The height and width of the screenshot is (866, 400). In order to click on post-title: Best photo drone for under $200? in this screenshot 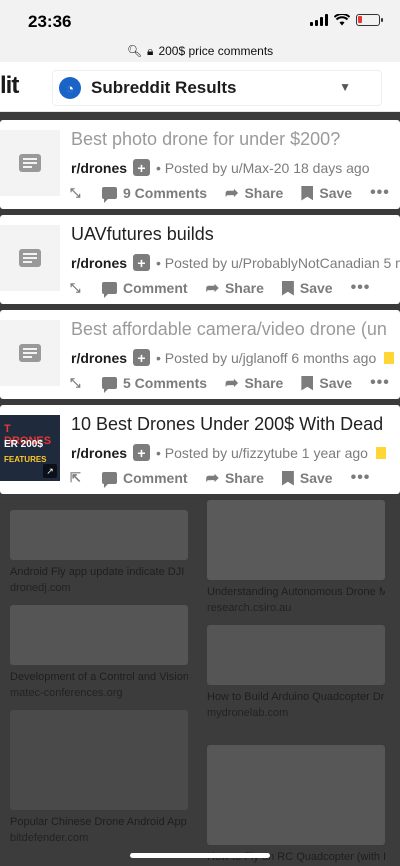, I will do `click(235, 139)`.